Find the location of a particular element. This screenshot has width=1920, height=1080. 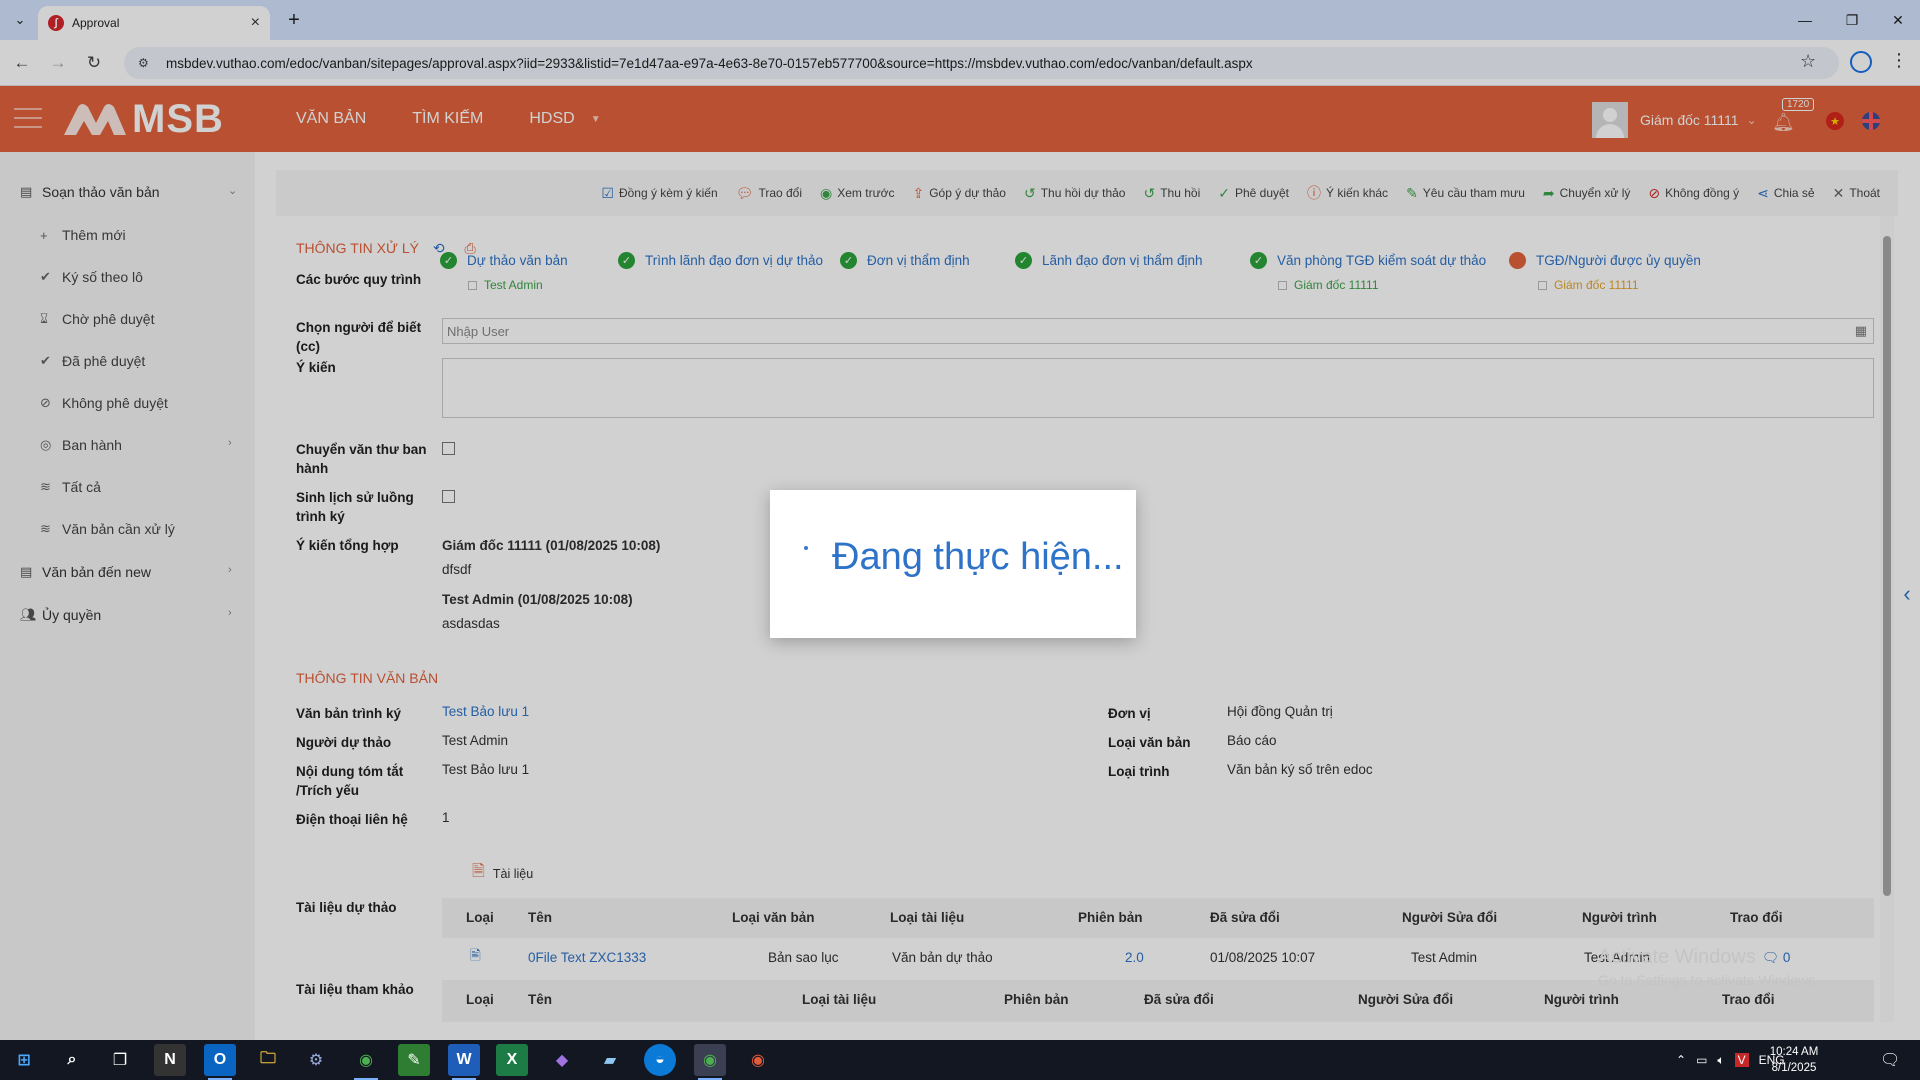

spinner-icon is located at coordinates (806, 548).